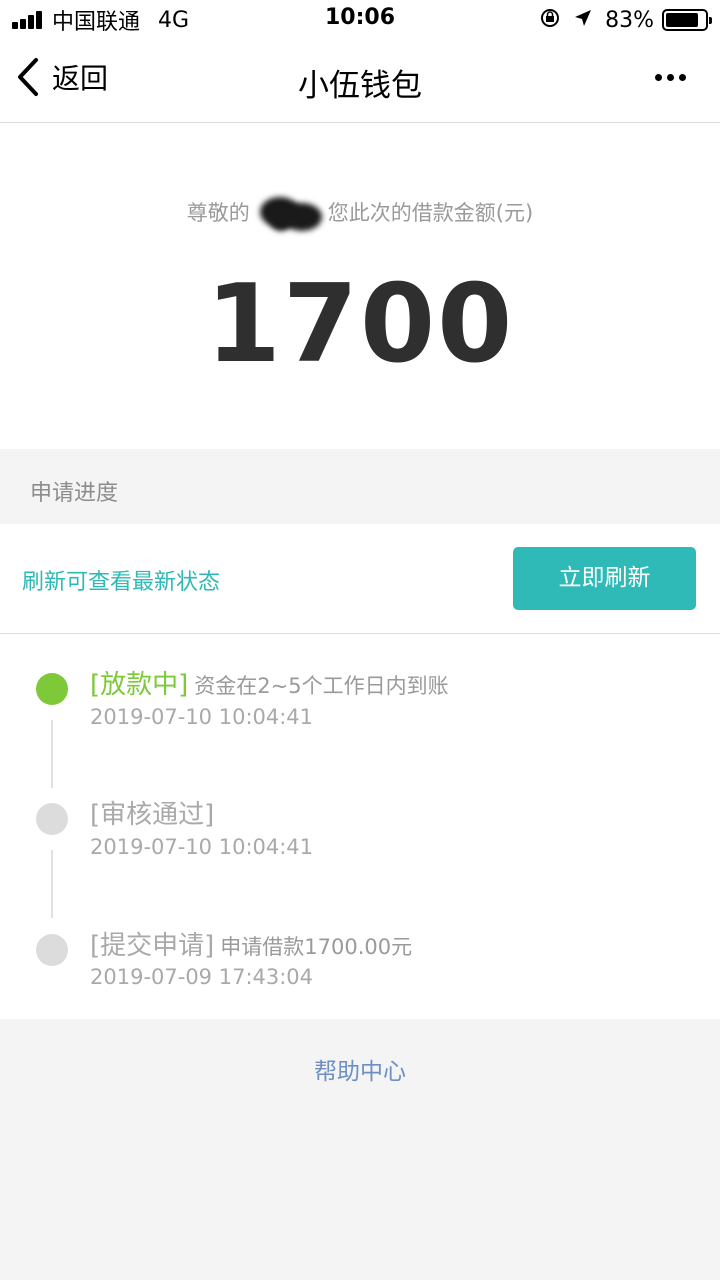 The image size is (720, 1280). Describe the element at coordinates (52, 950) in the screenshot. I see `timeline-dot-submitted` at that location.